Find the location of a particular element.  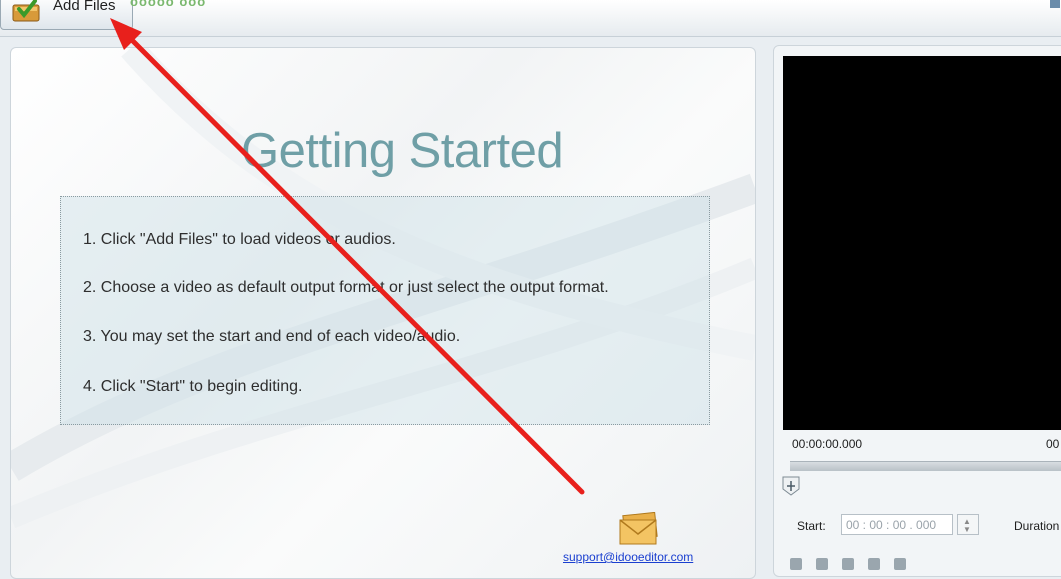

folder-icon is located at coordinates (874, 564).